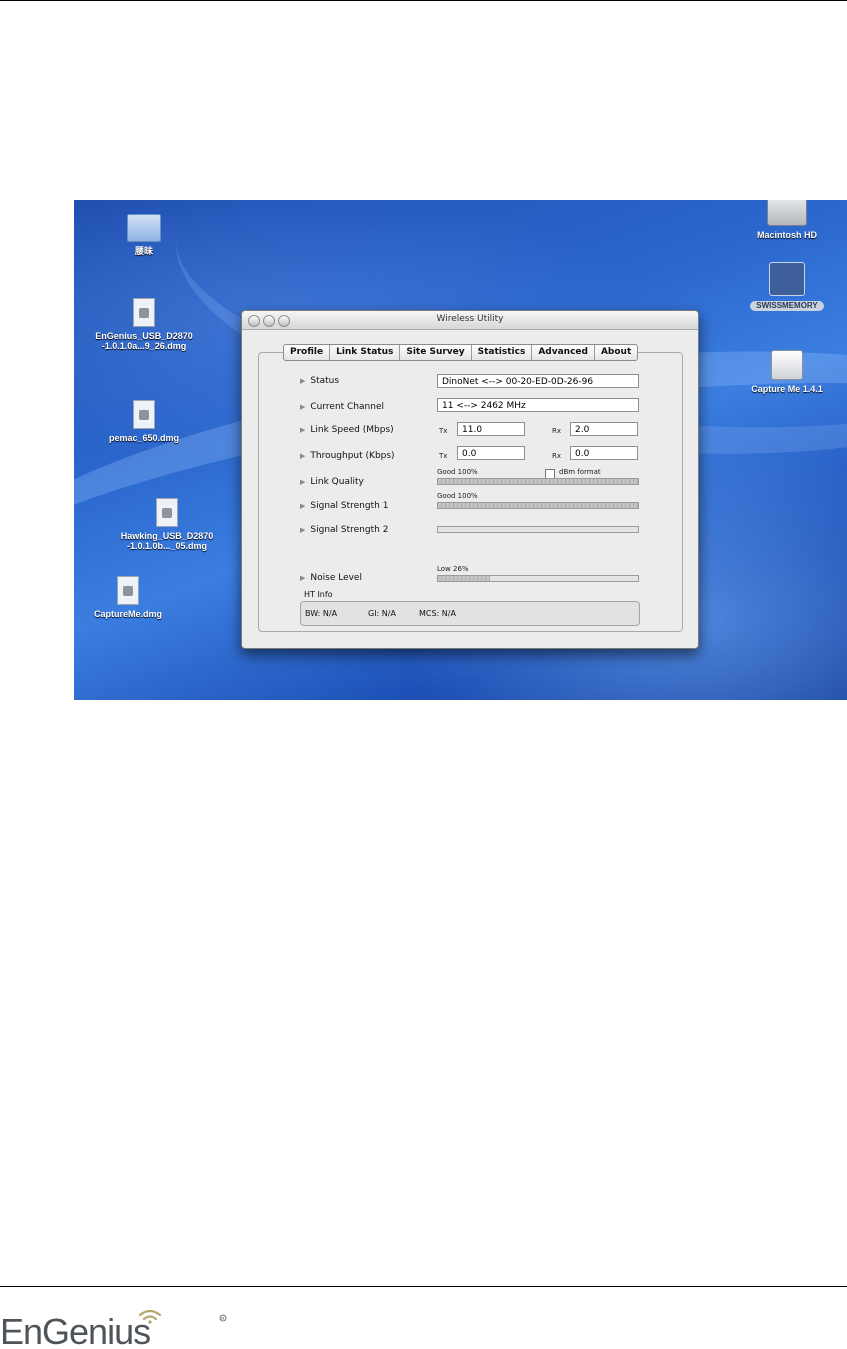 The image size is (847, 1349). What do you see at coordinates (616, 352) in the screenshot?
I see `tab-about: About` at bounding box center [616, 352].